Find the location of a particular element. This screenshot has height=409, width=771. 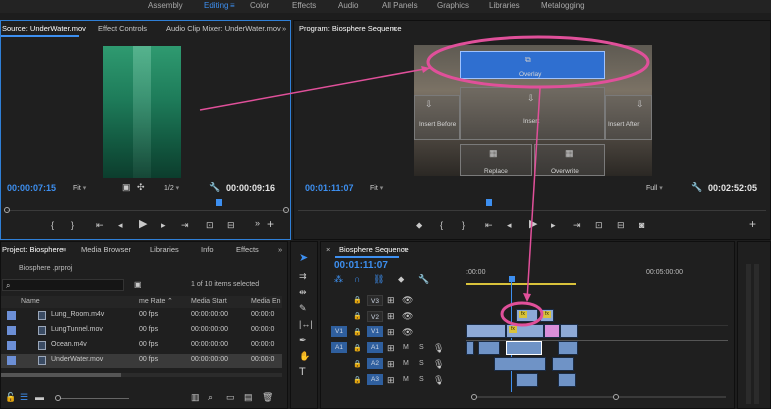

annotation-arrow-source is located at coordinates (315, 89).